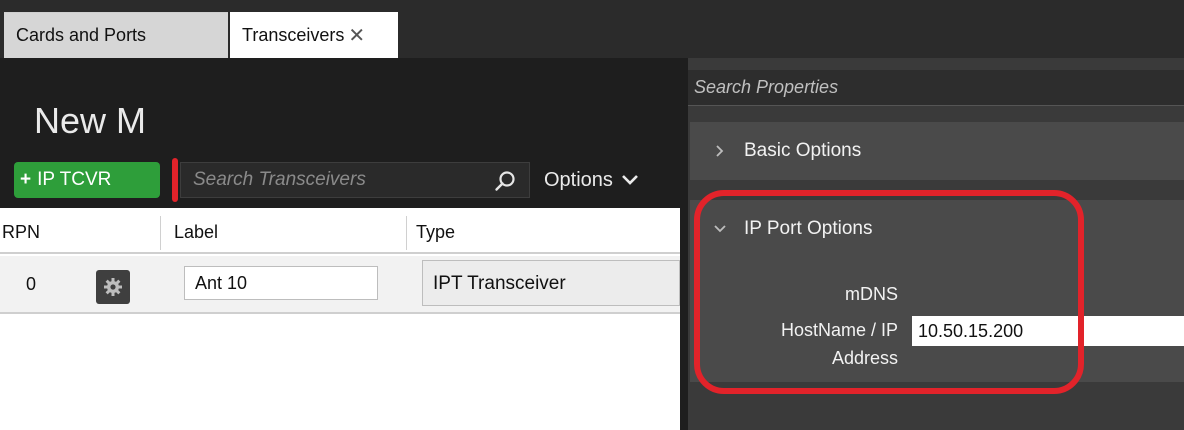 The width and height of the screenshot is (1184, 430). I want to click on section-basic-options: Basic Options, so click(937, 151).